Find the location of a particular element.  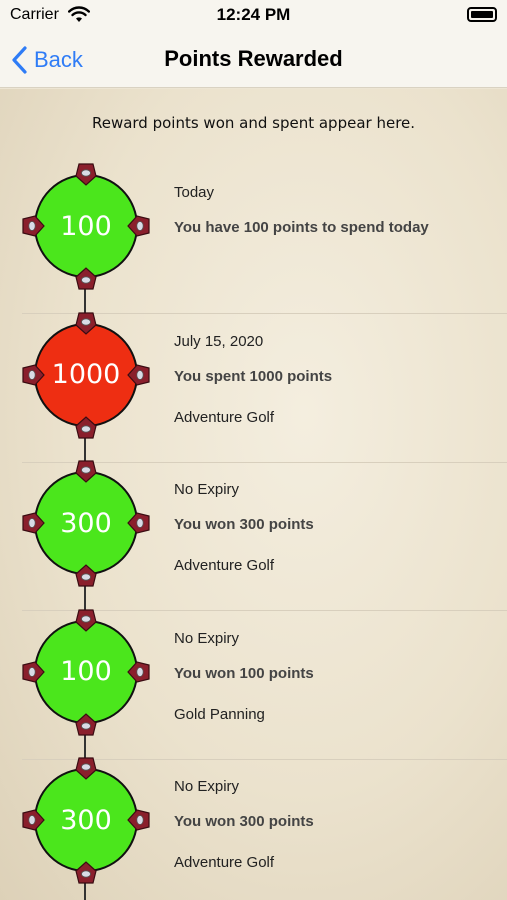

entry-description: You spent 1000 points is located at coordinates (253, 376).